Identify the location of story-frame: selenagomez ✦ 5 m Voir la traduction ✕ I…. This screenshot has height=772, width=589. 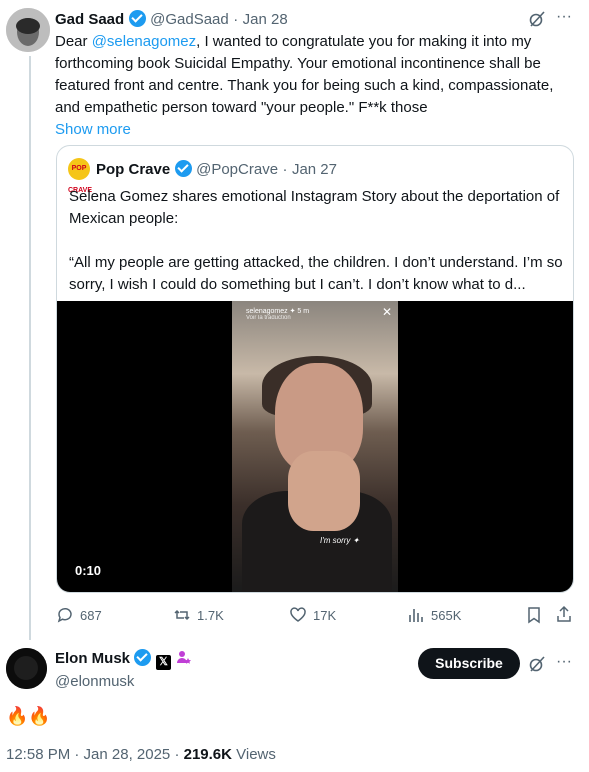
(315, 446).